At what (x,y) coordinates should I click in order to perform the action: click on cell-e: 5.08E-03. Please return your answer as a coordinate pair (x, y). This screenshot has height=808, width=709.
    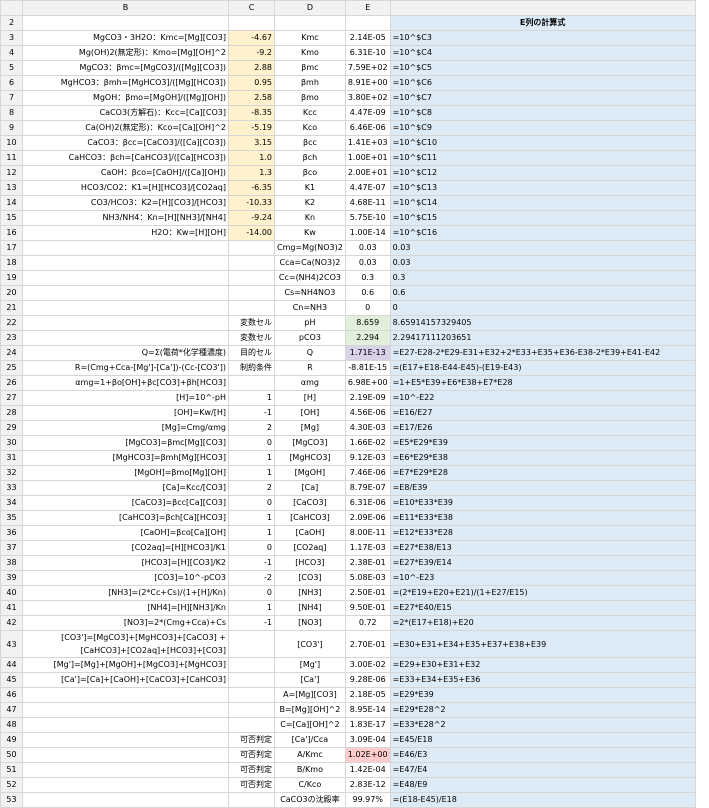
    Looking at the image, I should click on (367, 578).